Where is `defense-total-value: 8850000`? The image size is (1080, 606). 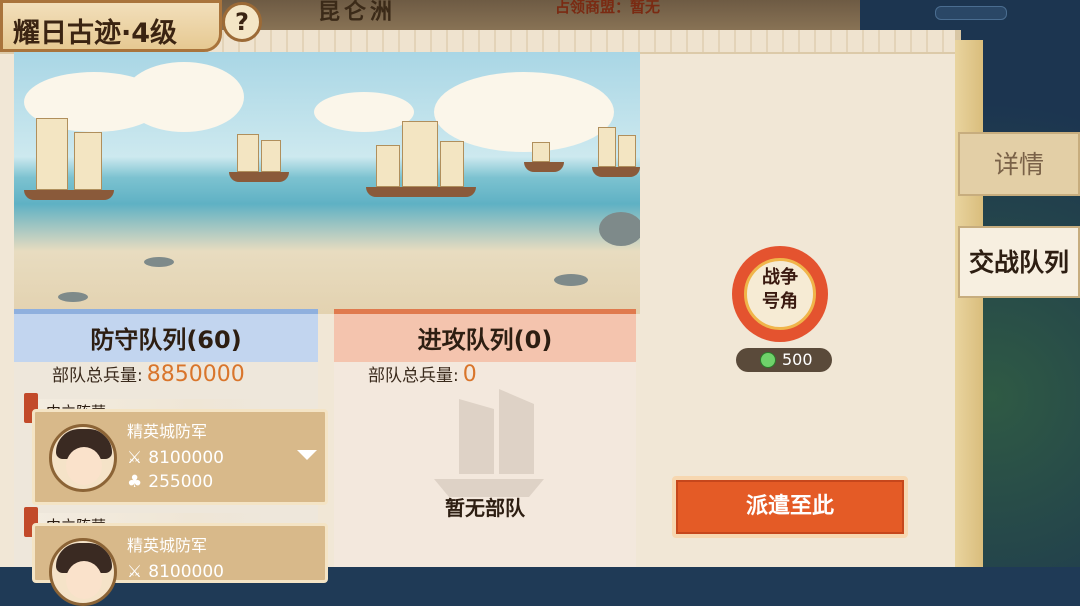 defense-total-value: 8850000 is located at coordinates (195, 374).